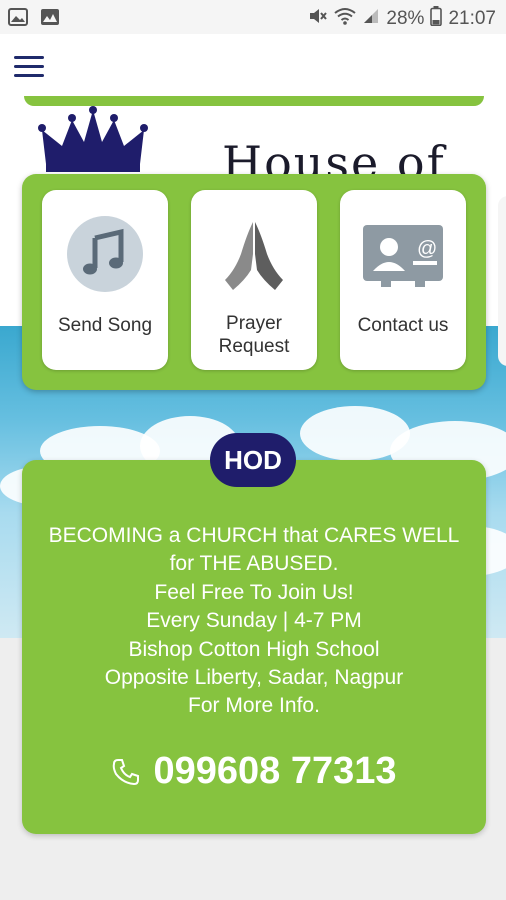  I want to click on prayer-request-button: Prayer Request, so click(254, 280).